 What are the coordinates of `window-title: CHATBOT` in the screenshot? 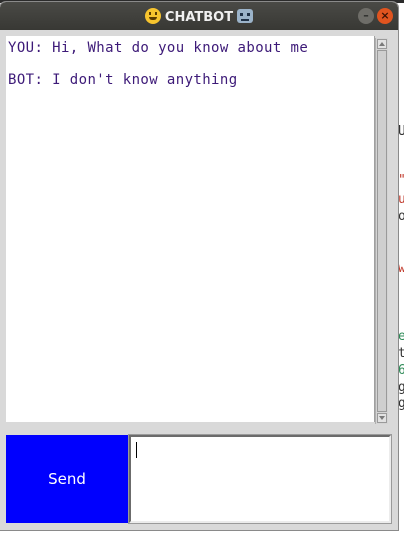 It's located at (199, 17).